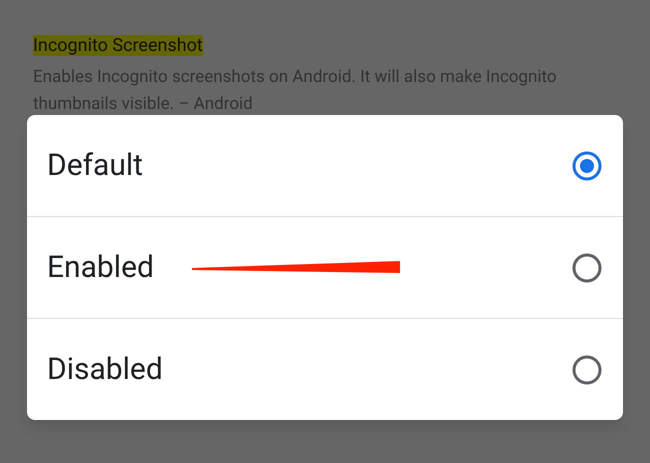  Describe the element at coordinates (95, 166) in the screenshot. I see `option-label: Default` at that location.